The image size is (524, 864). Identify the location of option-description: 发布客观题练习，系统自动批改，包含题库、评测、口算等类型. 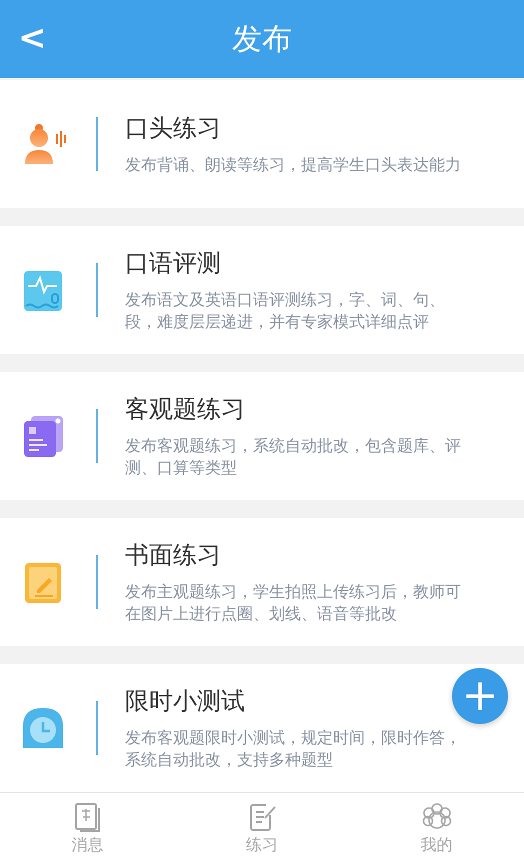
(293, 457).